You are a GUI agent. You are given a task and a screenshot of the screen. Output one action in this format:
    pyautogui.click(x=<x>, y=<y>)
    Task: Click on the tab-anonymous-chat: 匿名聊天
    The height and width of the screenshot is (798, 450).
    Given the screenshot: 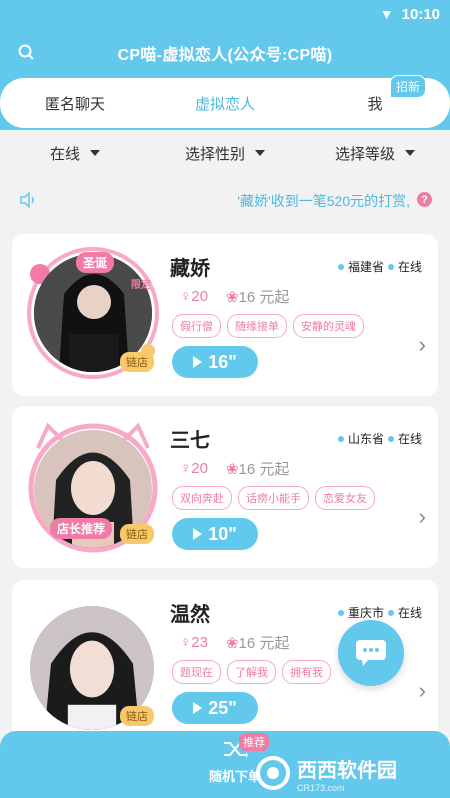 What is the action you would take?
    pyautogui.click(x=75, y=103)
    